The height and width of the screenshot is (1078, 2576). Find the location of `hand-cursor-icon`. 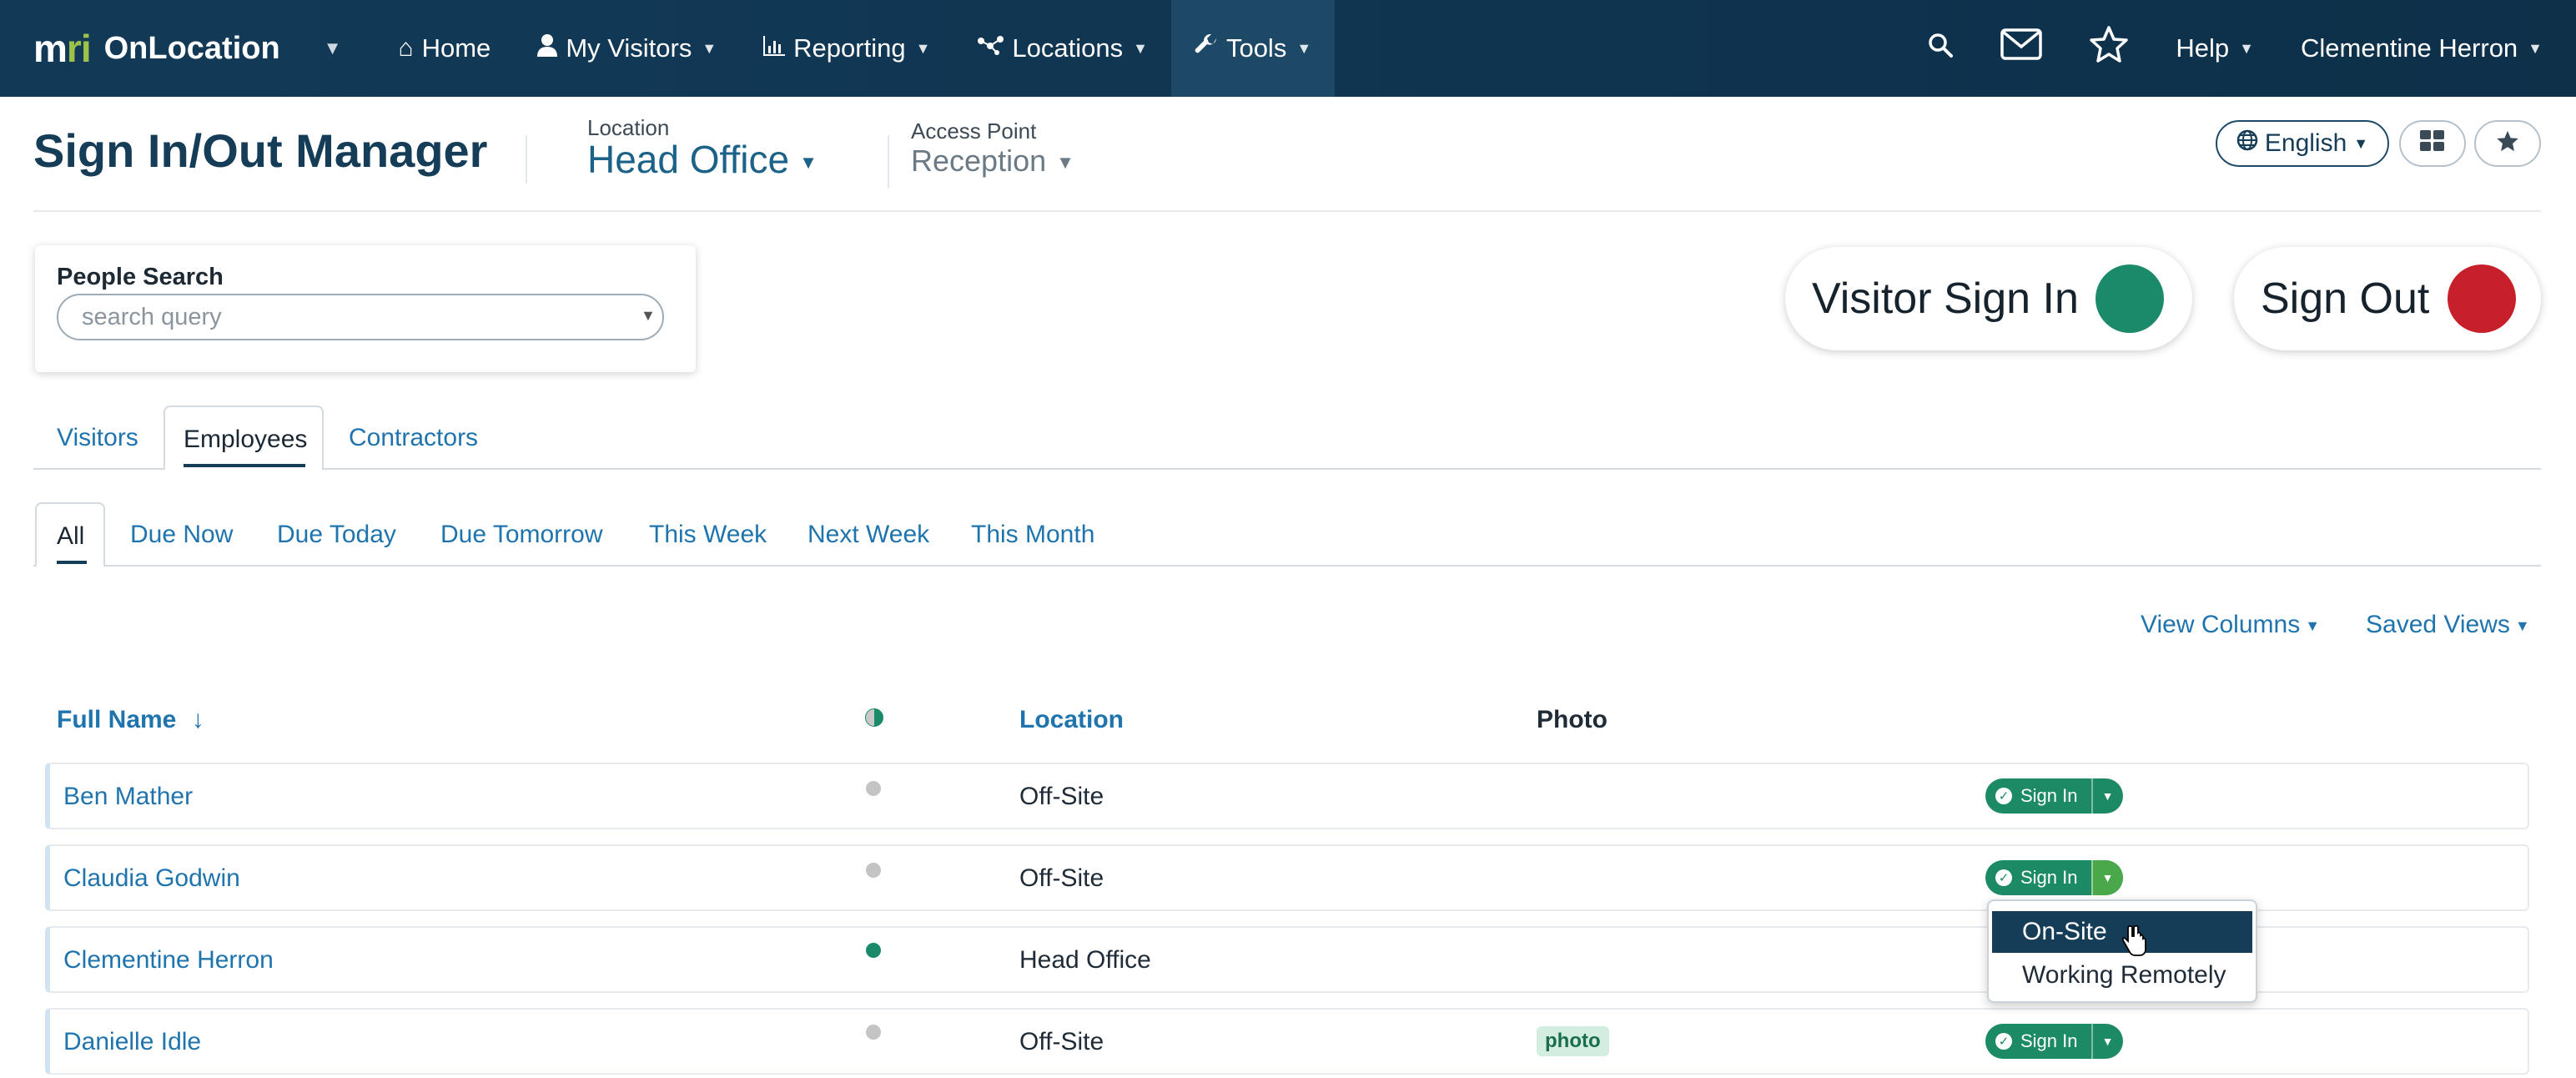

hand-cursor-icon is located at coordinates (2134, 941).